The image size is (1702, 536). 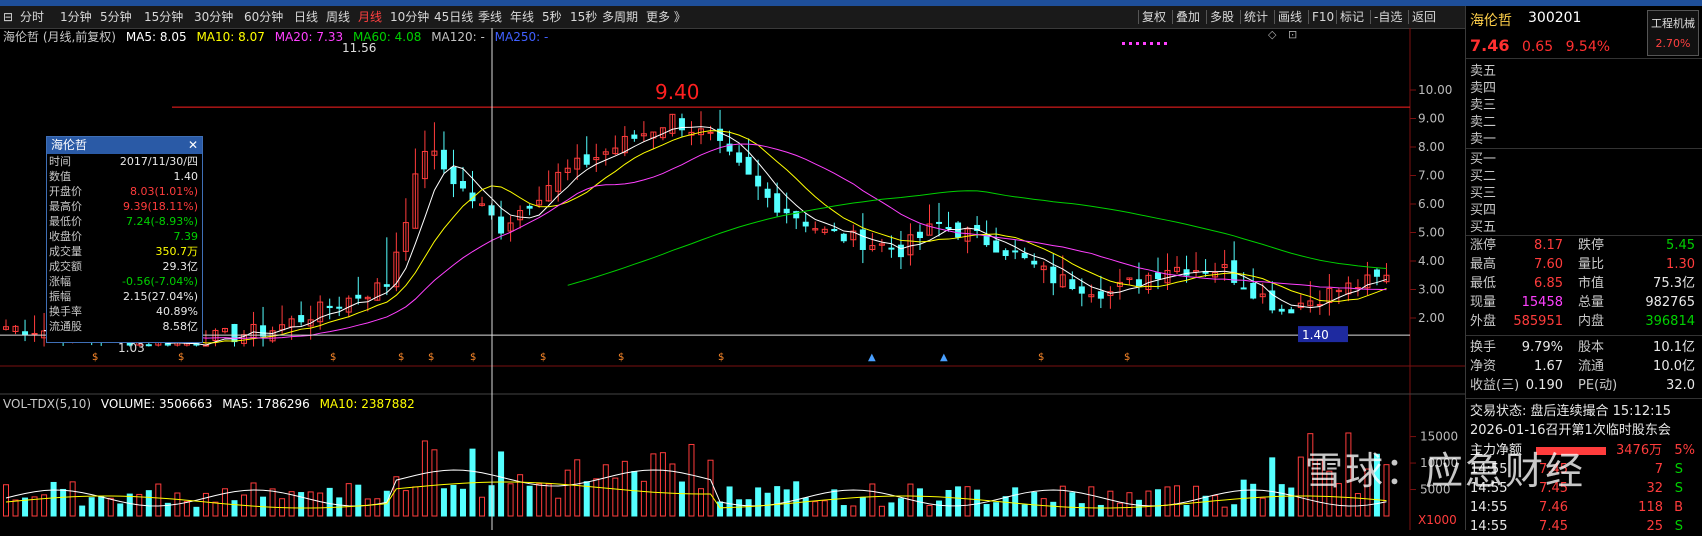 I want to click on stock-name: 海伦哲, so click(x=1491, y=20).